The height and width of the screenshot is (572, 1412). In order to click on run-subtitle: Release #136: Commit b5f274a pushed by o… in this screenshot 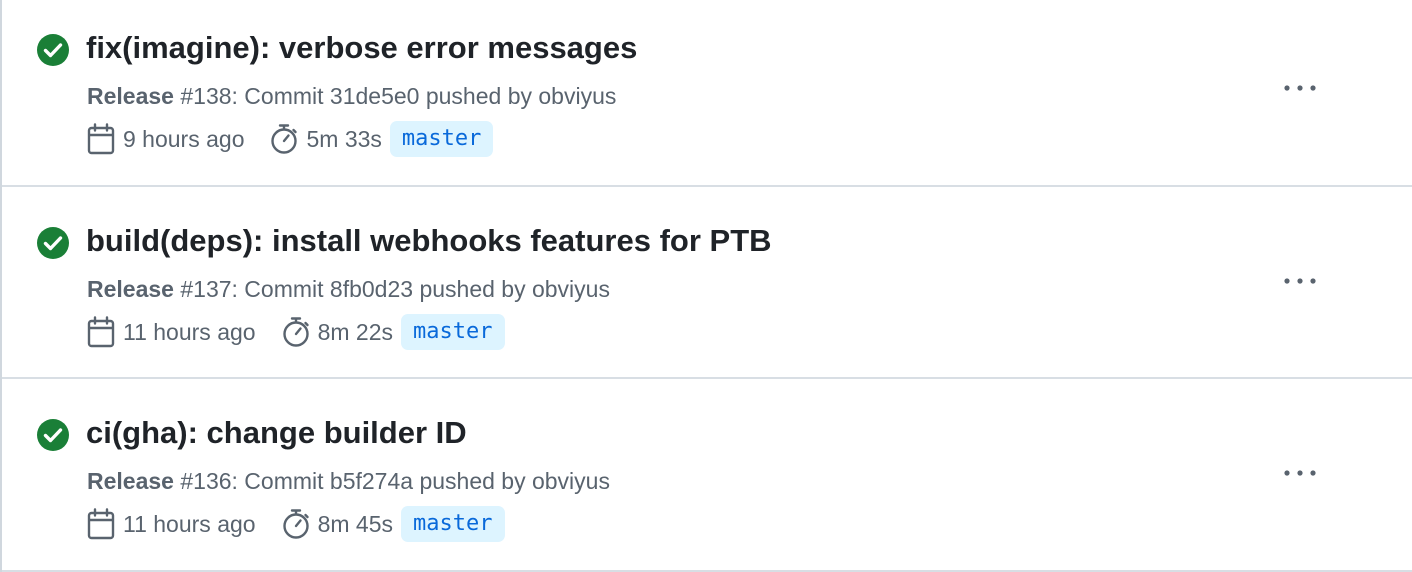, I will do `click(348, 481)`.